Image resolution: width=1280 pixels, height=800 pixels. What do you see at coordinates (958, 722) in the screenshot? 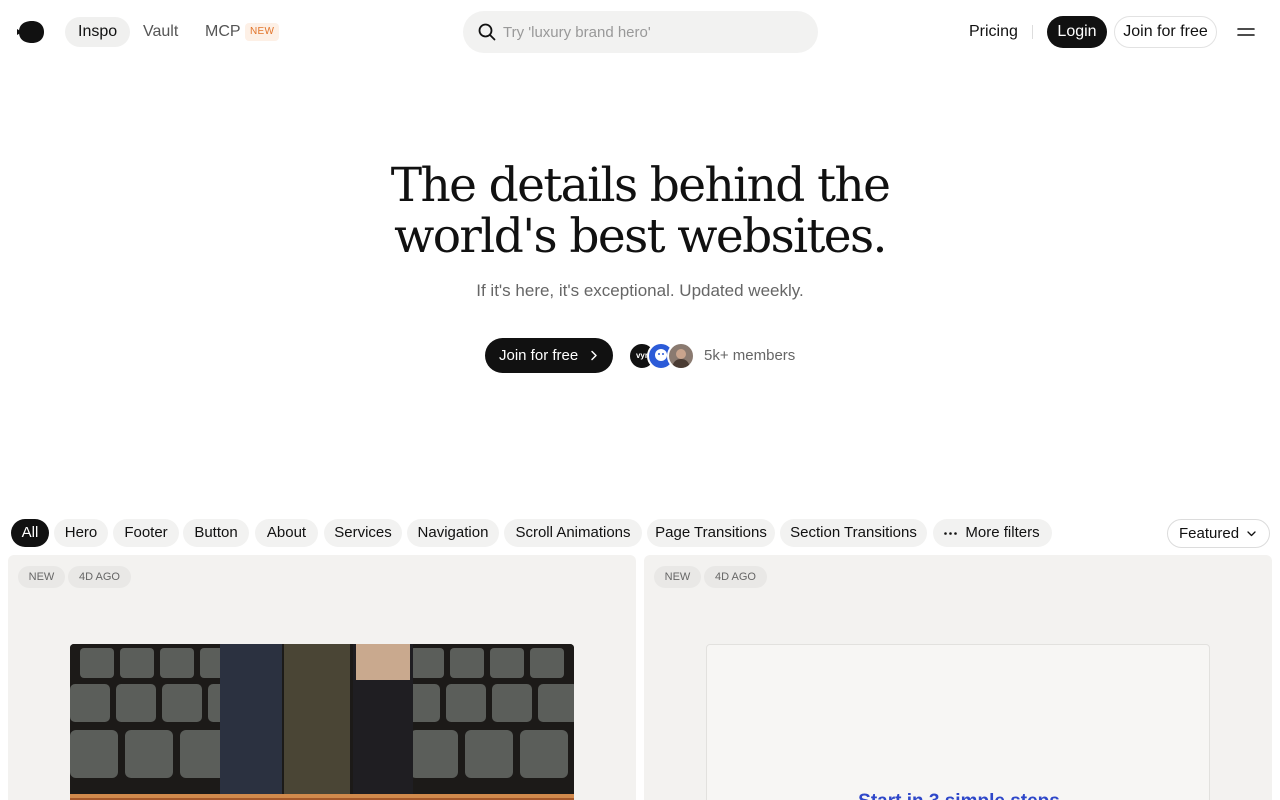
I see `card-thumbnail-preview: Start in 3 simple steps` at bounding box center [958, 722].